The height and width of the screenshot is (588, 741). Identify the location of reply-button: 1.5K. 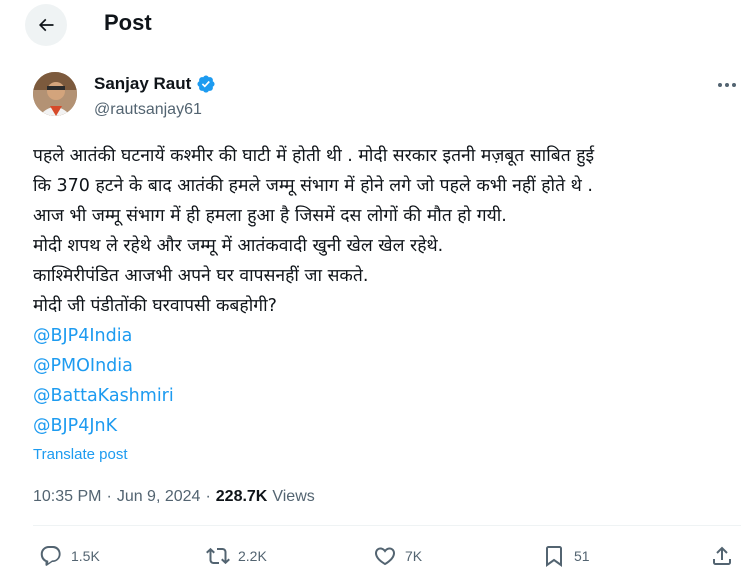
(69, 556).